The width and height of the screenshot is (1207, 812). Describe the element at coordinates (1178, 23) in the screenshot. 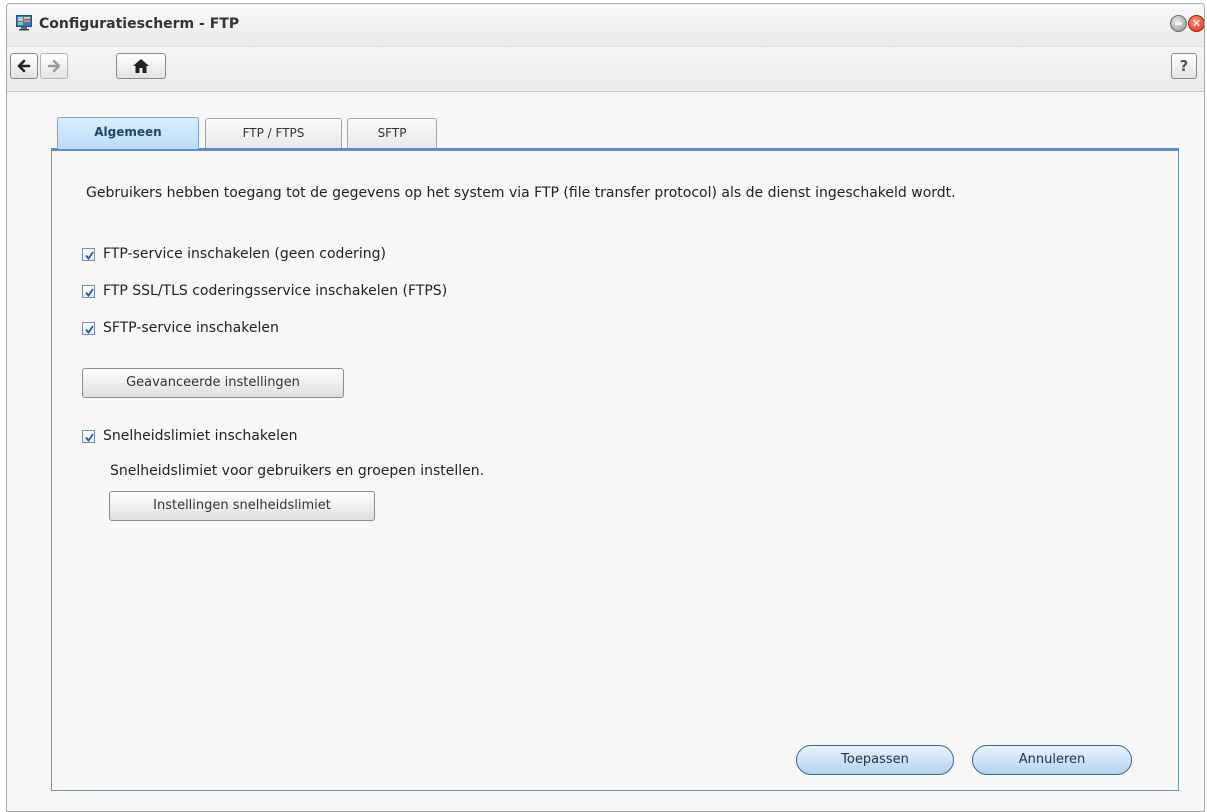

I see `minimize-icon` at that location.